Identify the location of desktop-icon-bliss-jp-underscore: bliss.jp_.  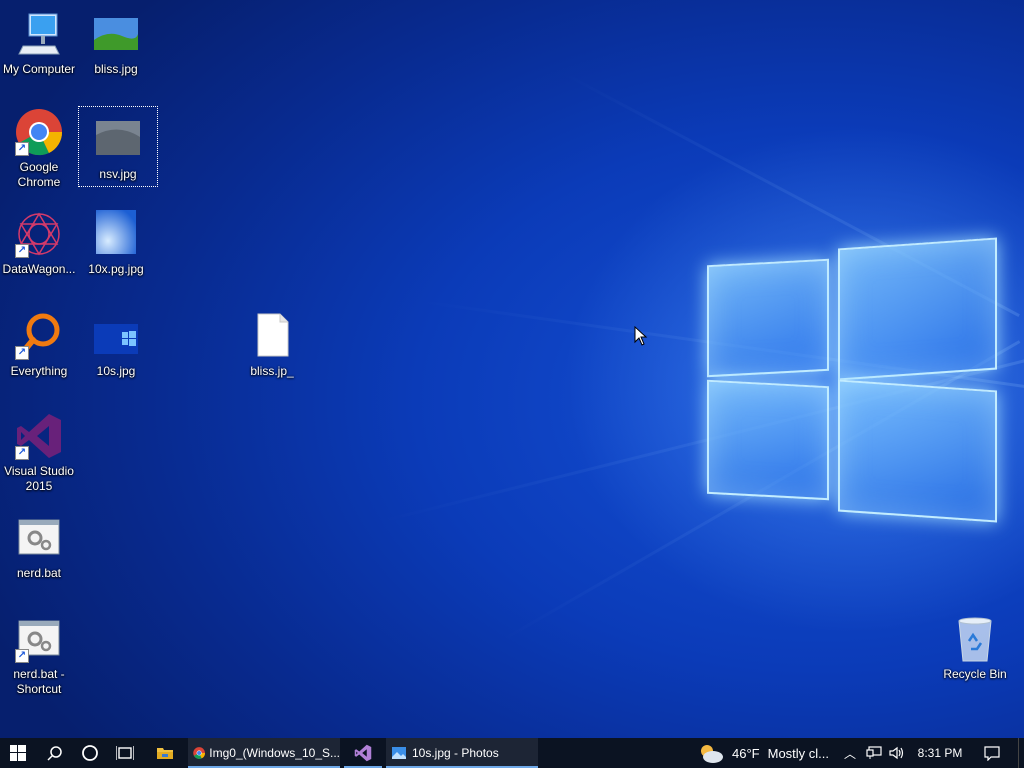
(272, 345).